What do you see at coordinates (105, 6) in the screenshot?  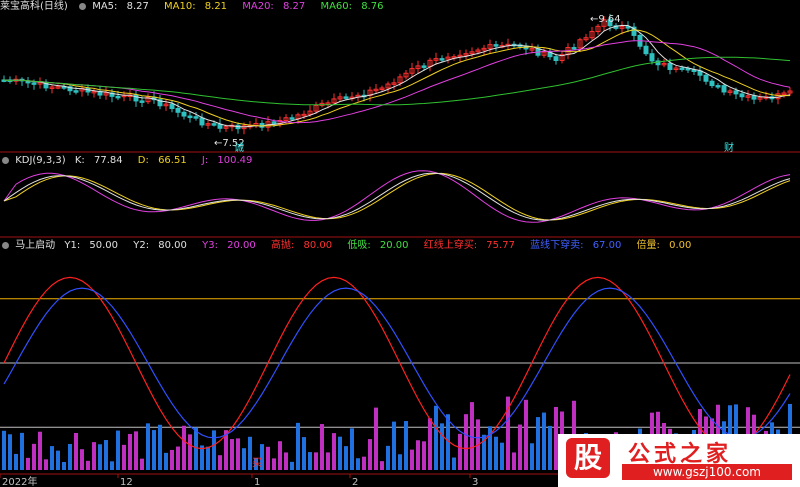 I see `ma5-label: MA5:` at bounding box center [105, 6].